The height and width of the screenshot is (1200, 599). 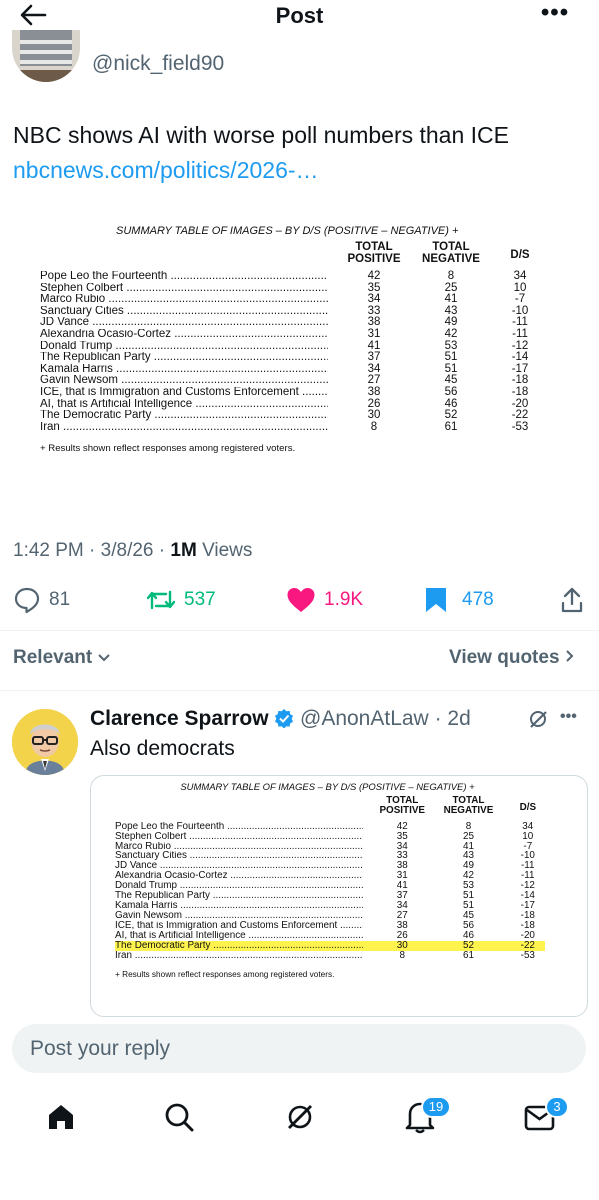 What do you see at coordinates (570, 656) in the screenshot?
I see `chevron-right-icon` at bounding box center [570, 656].